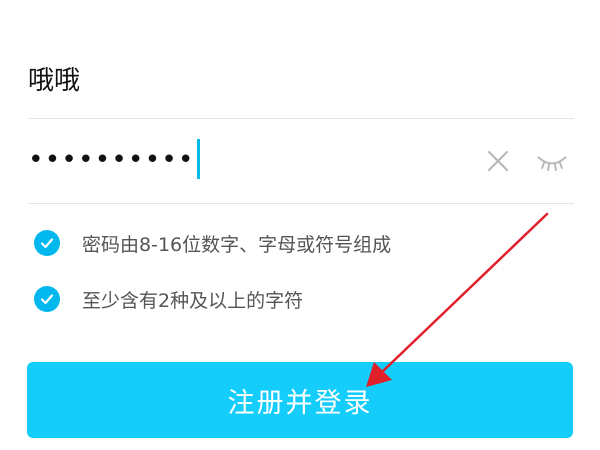 The width and height of the screenshot is (600, 450). Describe the element at coordinates (301, 161) in the screenshot. I see `password-row: ••••••••••` at that location.